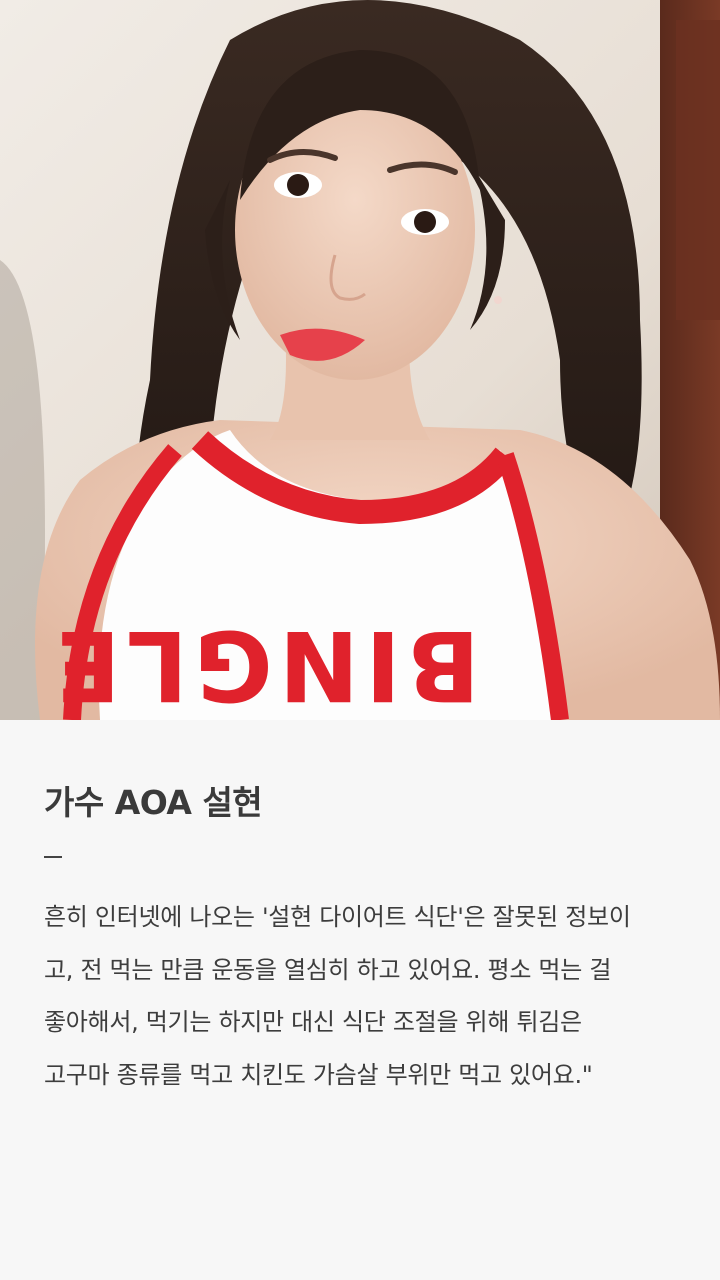 The image size is (720, 1280). What do you see at coordinates (313, 1022) in the screenshot?
I see `body-line: 좋아해서, 먹기는 하지만 대신 식단 조절을 위해 튀김은` at bounding box center [313, 1022].